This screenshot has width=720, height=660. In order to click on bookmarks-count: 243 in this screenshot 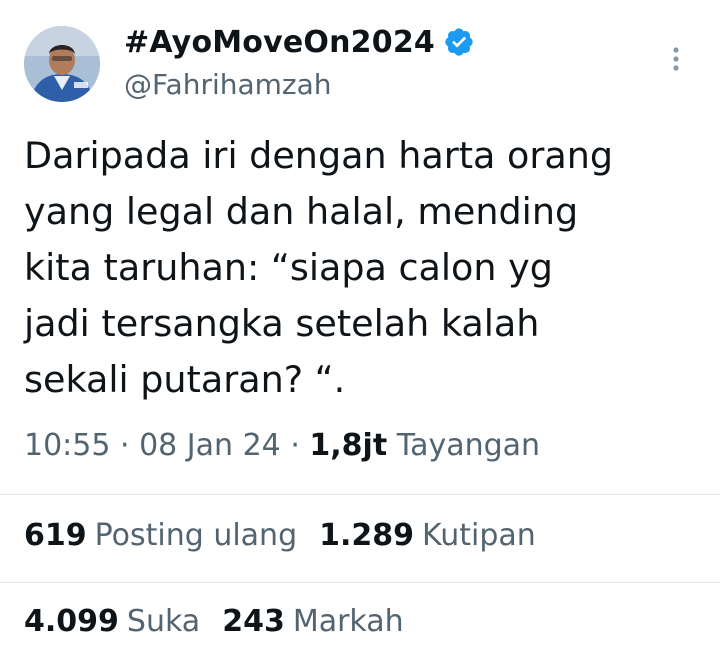, I will do `click(253, 621)`.